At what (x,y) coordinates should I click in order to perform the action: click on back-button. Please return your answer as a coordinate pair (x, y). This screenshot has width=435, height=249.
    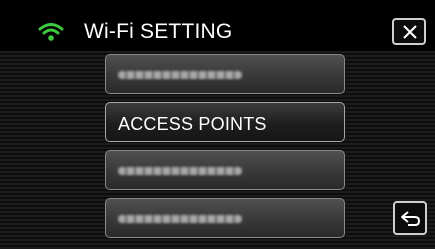
    Looking at the image, I should click on (410, 218).